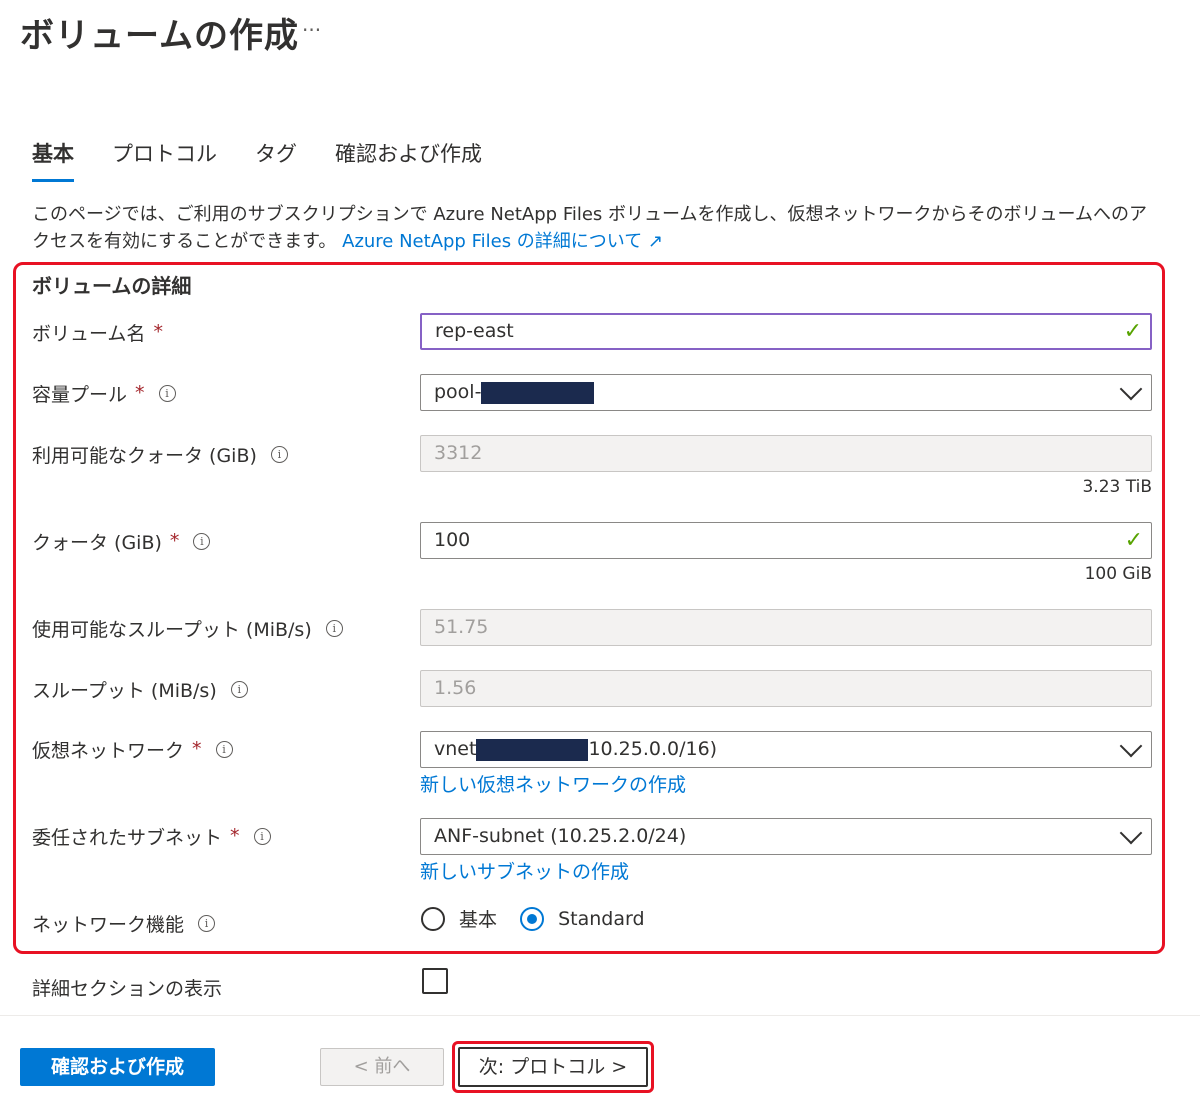 This screenshot has width=1200, height=1103. I want to click on previous-button: < 前へ, so click(382, 1067).